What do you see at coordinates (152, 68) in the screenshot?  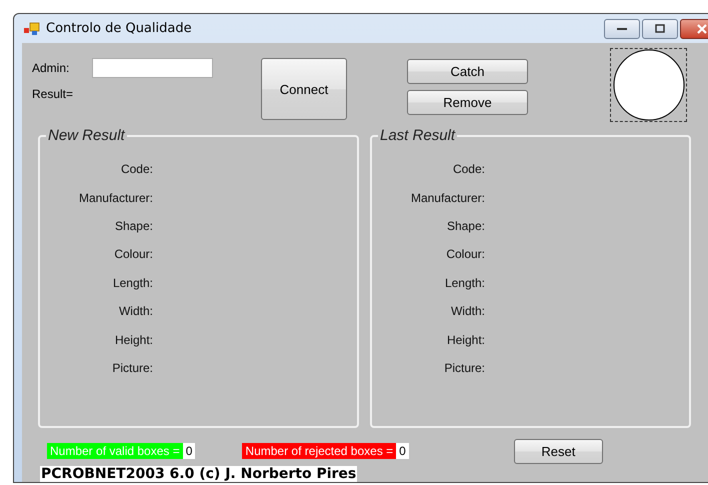 I see `admin-input-field` at bounding box center [152, 68].